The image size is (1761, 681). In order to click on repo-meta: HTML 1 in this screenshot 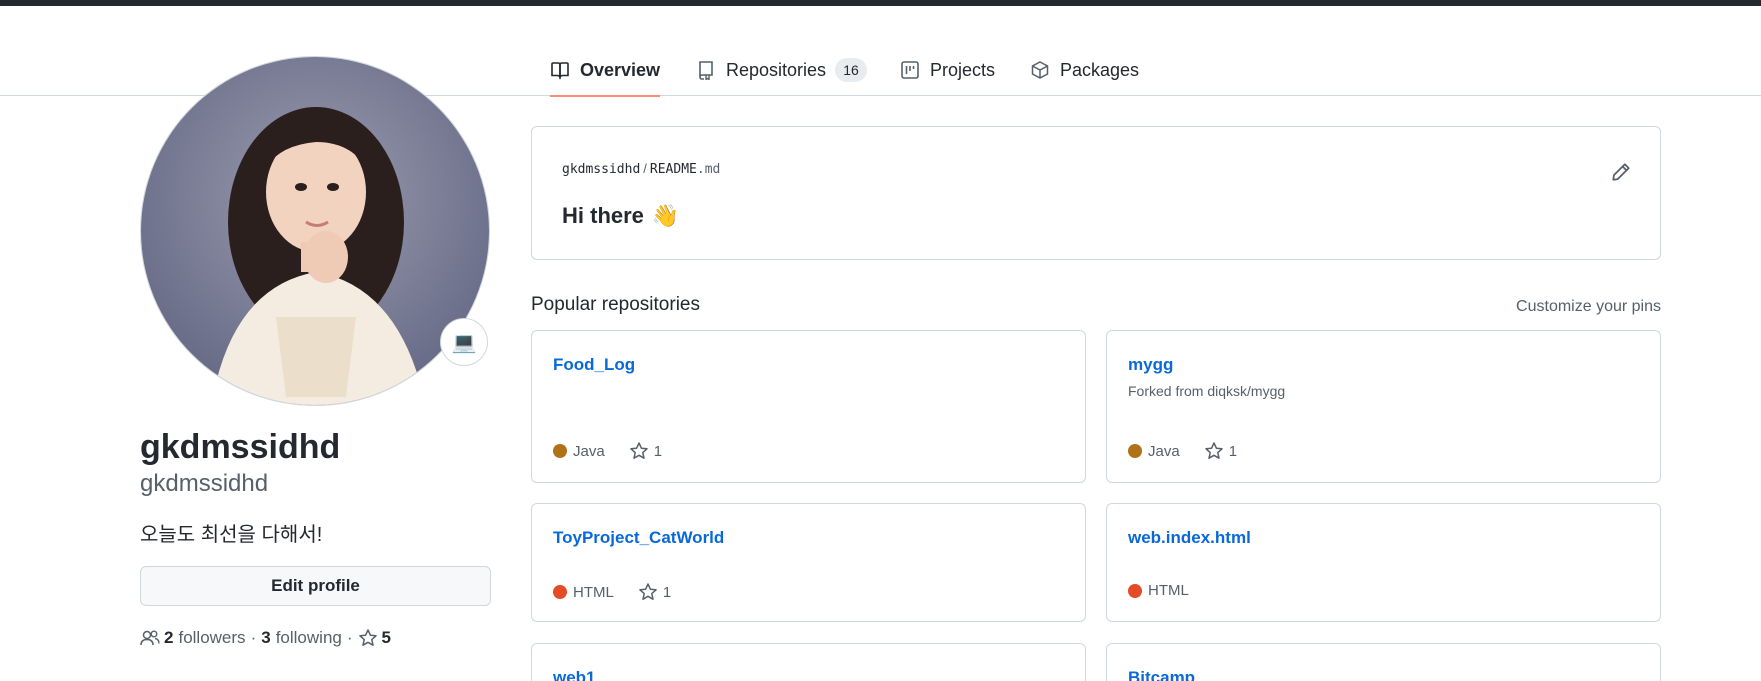, I will do `click(612, 592)`.